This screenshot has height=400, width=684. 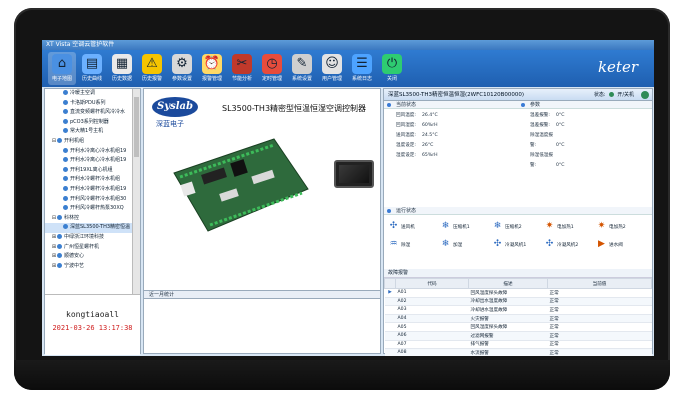 I want to click on run-status-item: ✷ 电加热2, so click(x=620, y=228).